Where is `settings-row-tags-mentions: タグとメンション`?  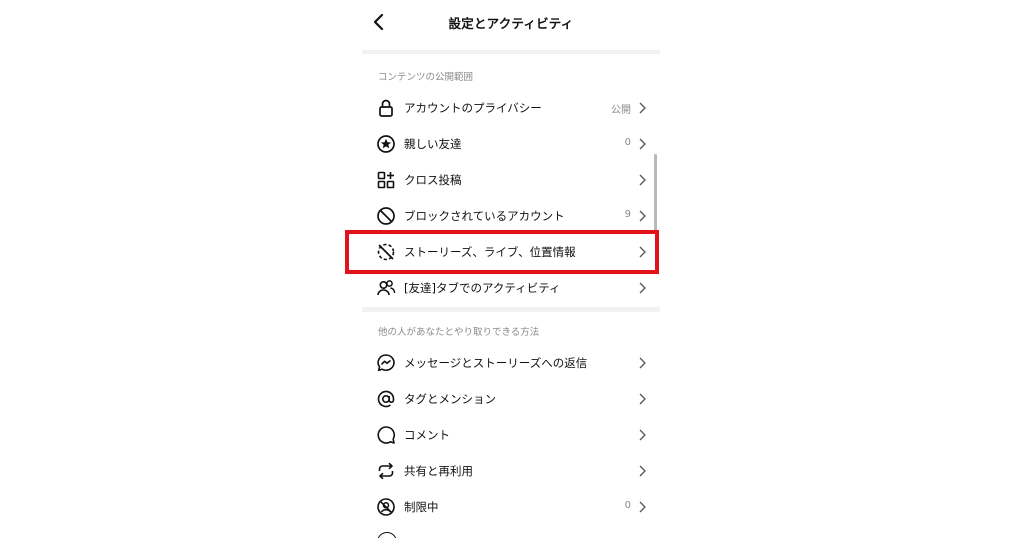
settings-row-tags-mentions: タグとメンション is located at coordinates (511, 399).